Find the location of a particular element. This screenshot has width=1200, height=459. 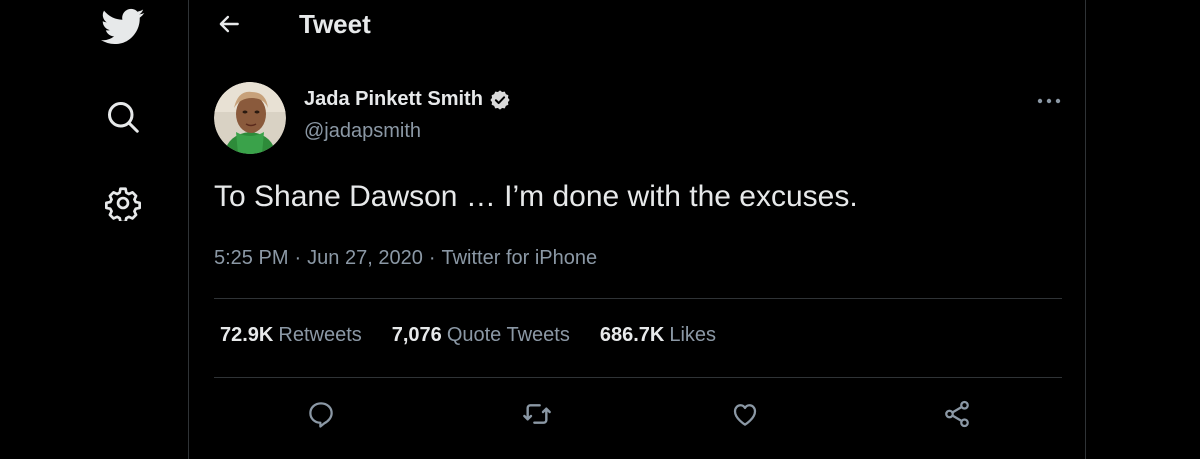

author-handle: @jadapsmith is located at coordinates (362, 131).